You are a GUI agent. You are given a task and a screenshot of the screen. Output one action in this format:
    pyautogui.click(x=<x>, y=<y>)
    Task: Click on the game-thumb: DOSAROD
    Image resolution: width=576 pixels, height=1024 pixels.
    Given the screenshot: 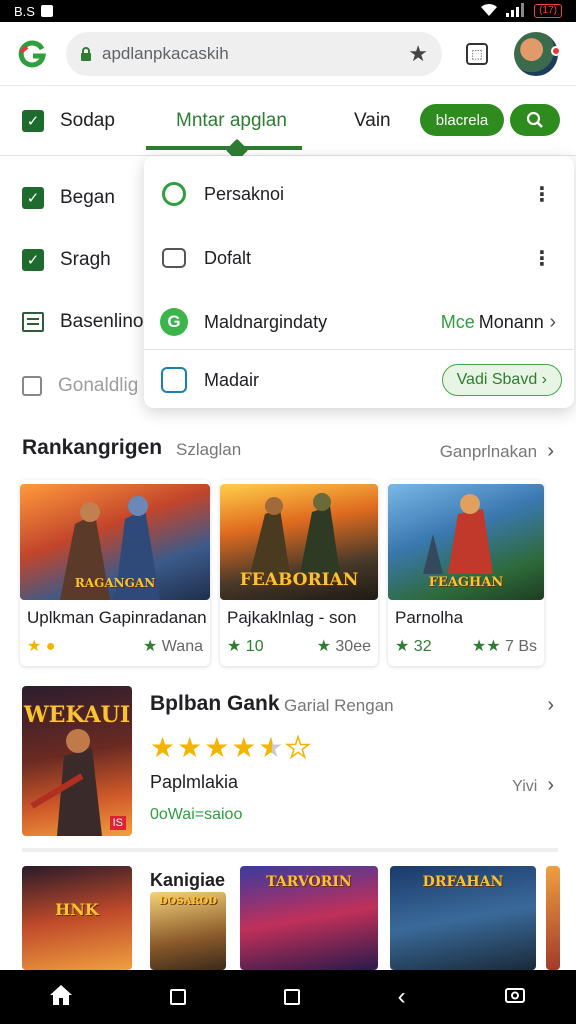 What is the action you would take?
    pyautogui.click(x=188, y=931)
    